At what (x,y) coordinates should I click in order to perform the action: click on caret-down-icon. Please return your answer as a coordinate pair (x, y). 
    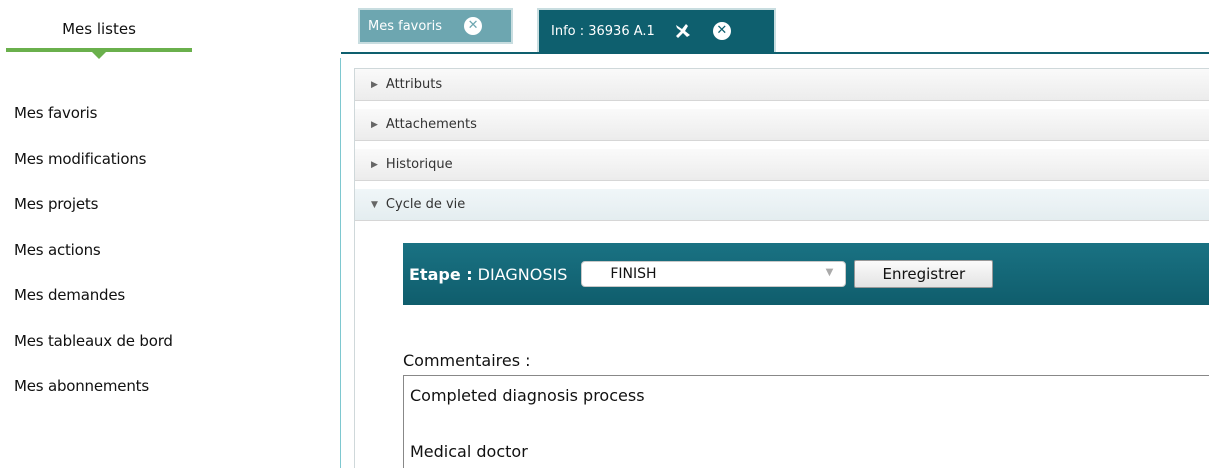
    Looking at the image, I should click on (99, 55).